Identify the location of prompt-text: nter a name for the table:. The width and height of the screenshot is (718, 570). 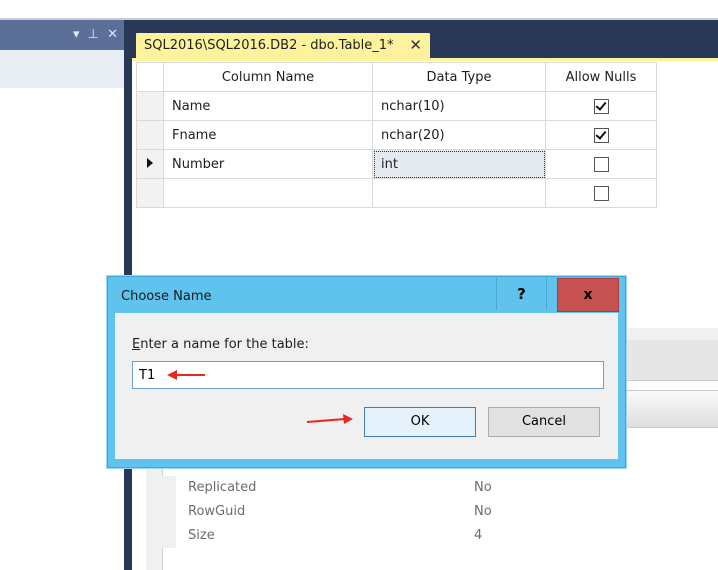
(224, 344).